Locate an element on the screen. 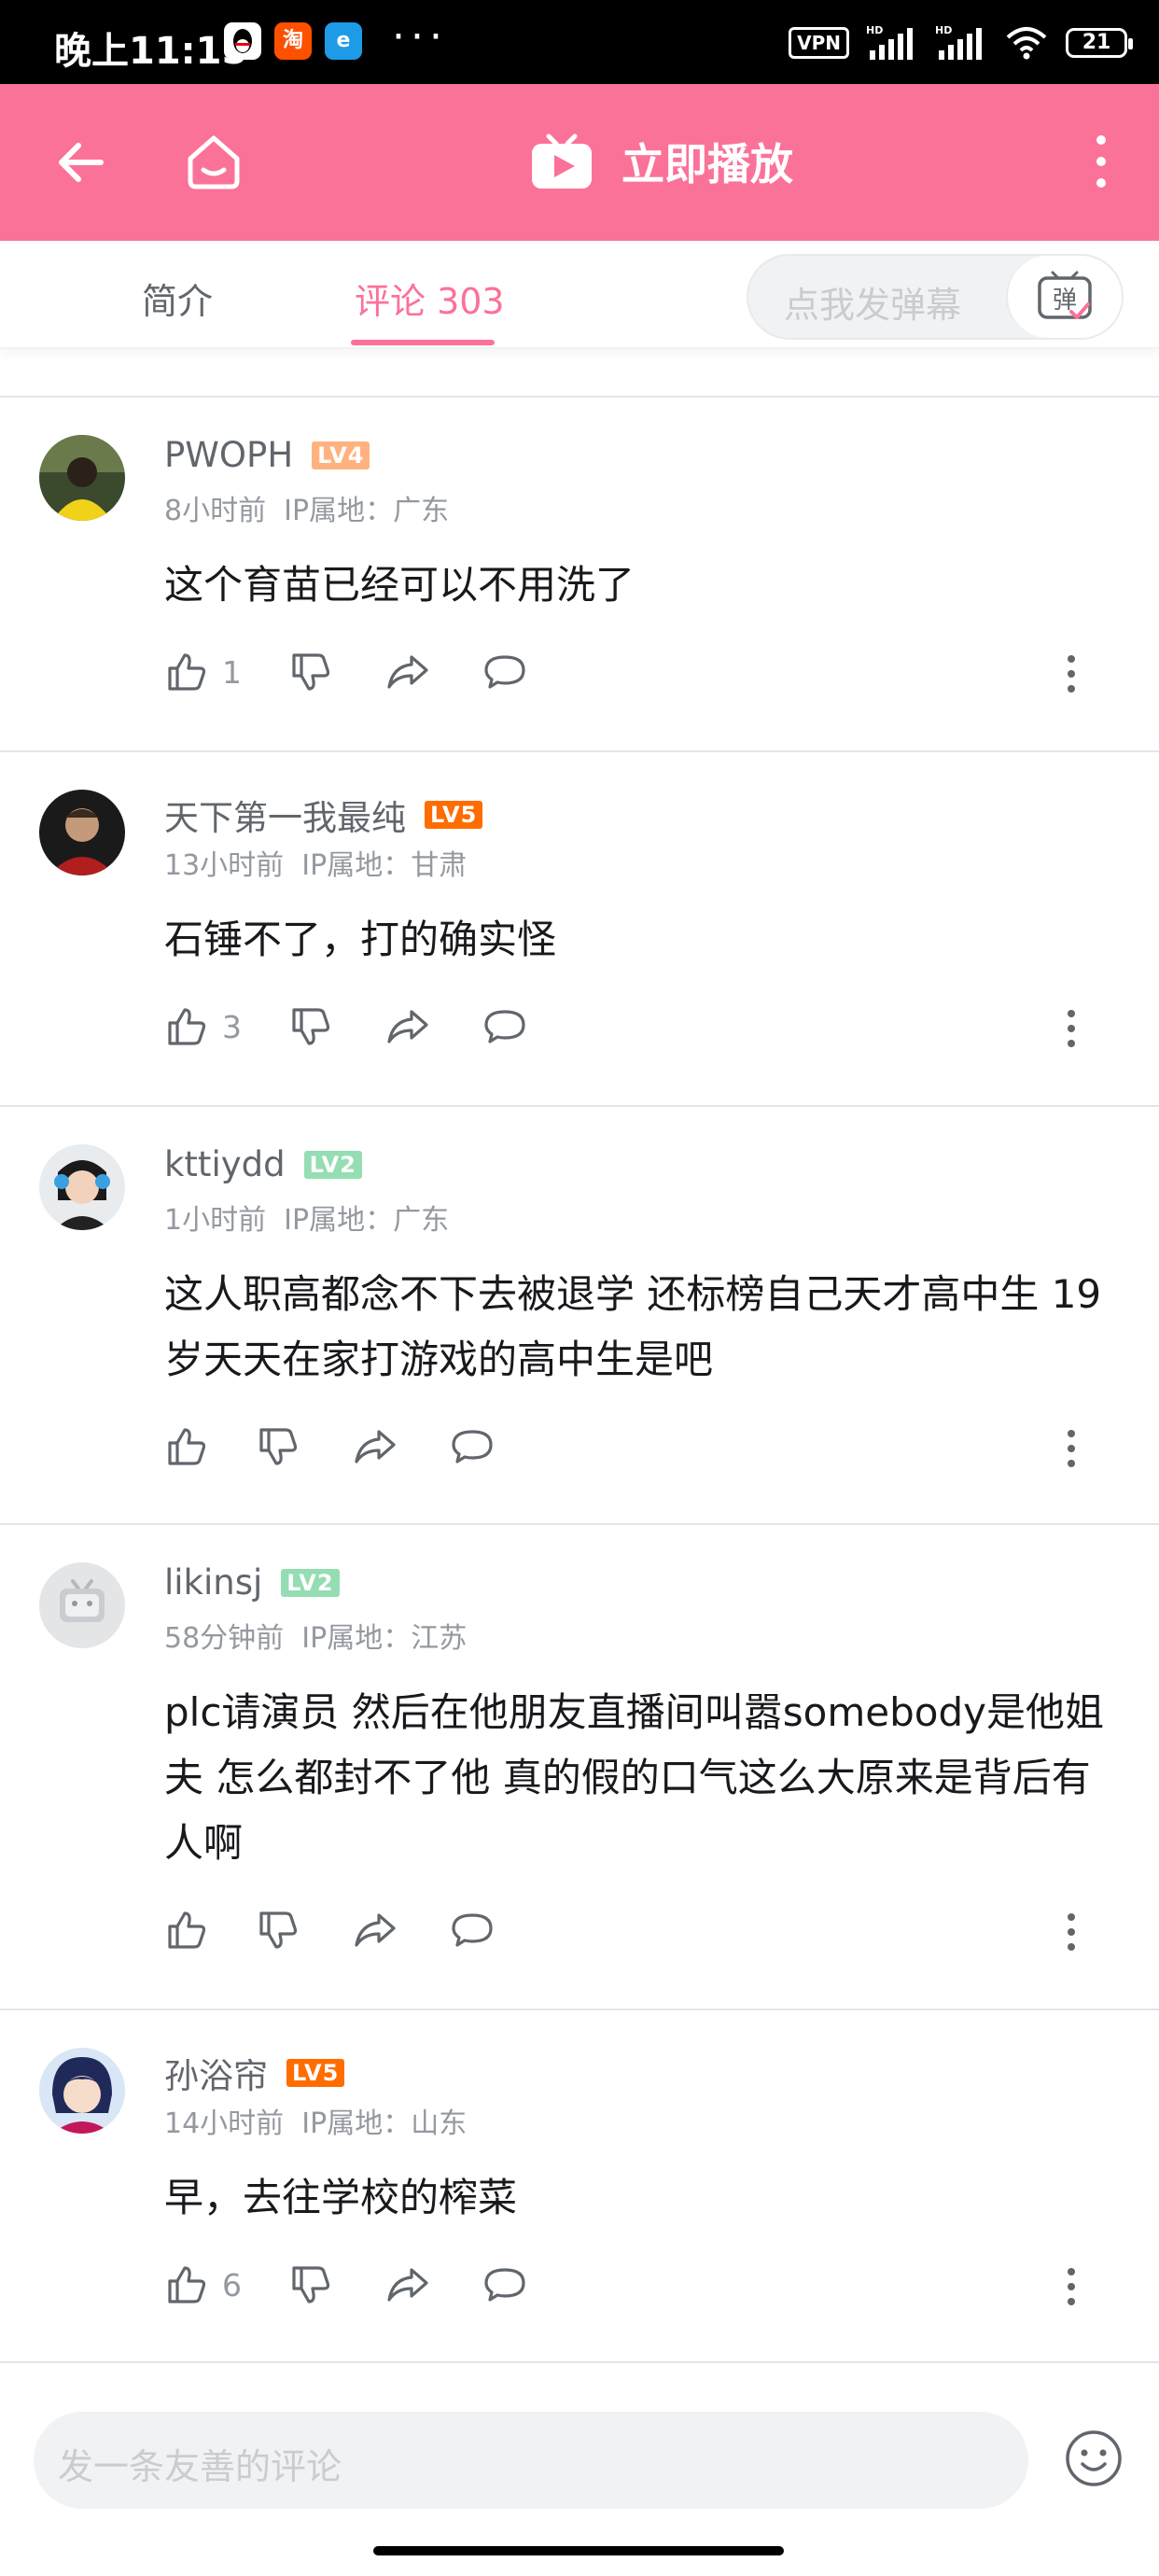 This screenshot has height=2576, width=1159. comment-meta: 1小时前 IP属地：广东 is located at coordinates (306, 1217).